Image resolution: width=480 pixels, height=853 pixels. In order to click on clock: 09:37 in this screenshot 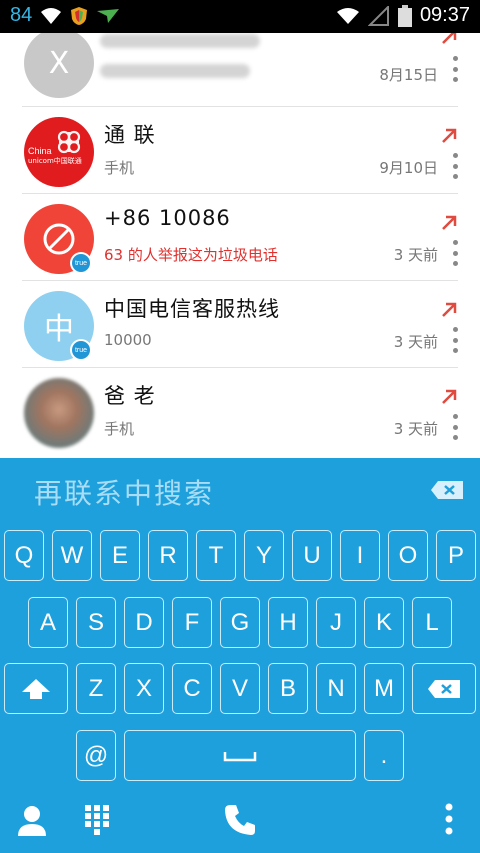, I will do `click(444, 15)`.